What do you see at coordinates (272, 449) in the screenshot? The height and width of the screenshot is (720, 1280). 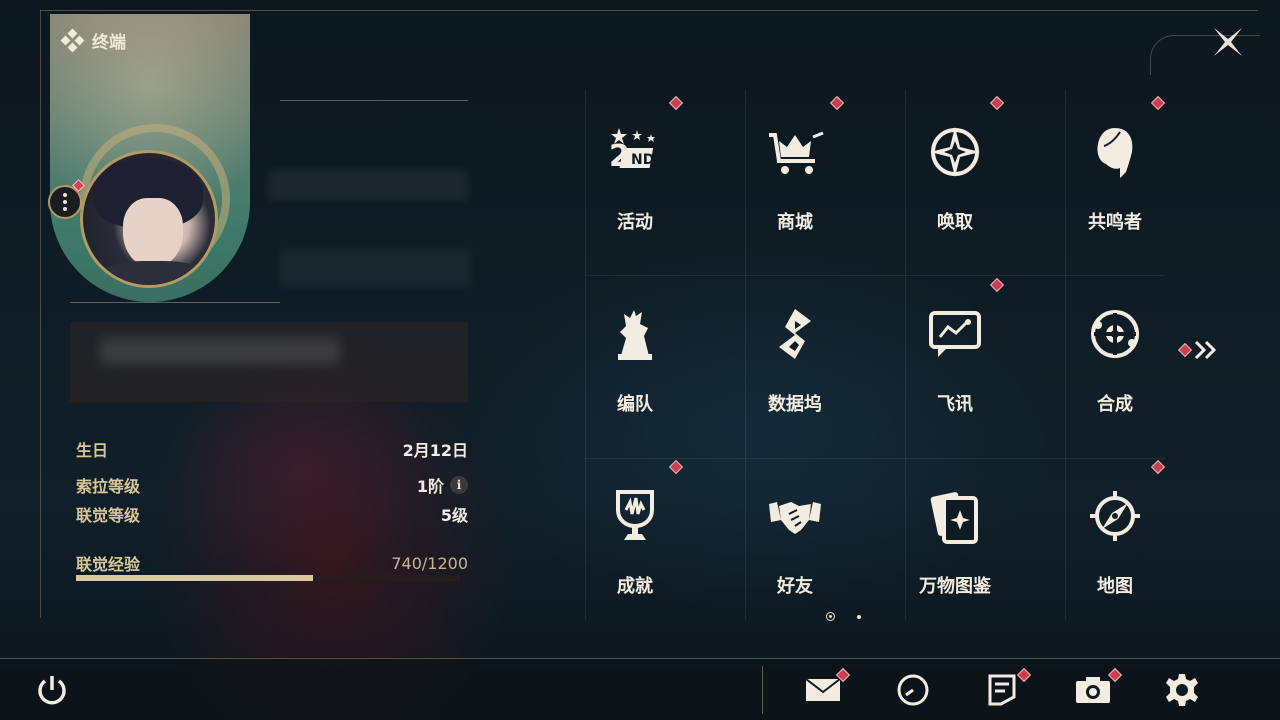 I see `birthday-row: 生日 2月12日` at bounding box center [272, 449].